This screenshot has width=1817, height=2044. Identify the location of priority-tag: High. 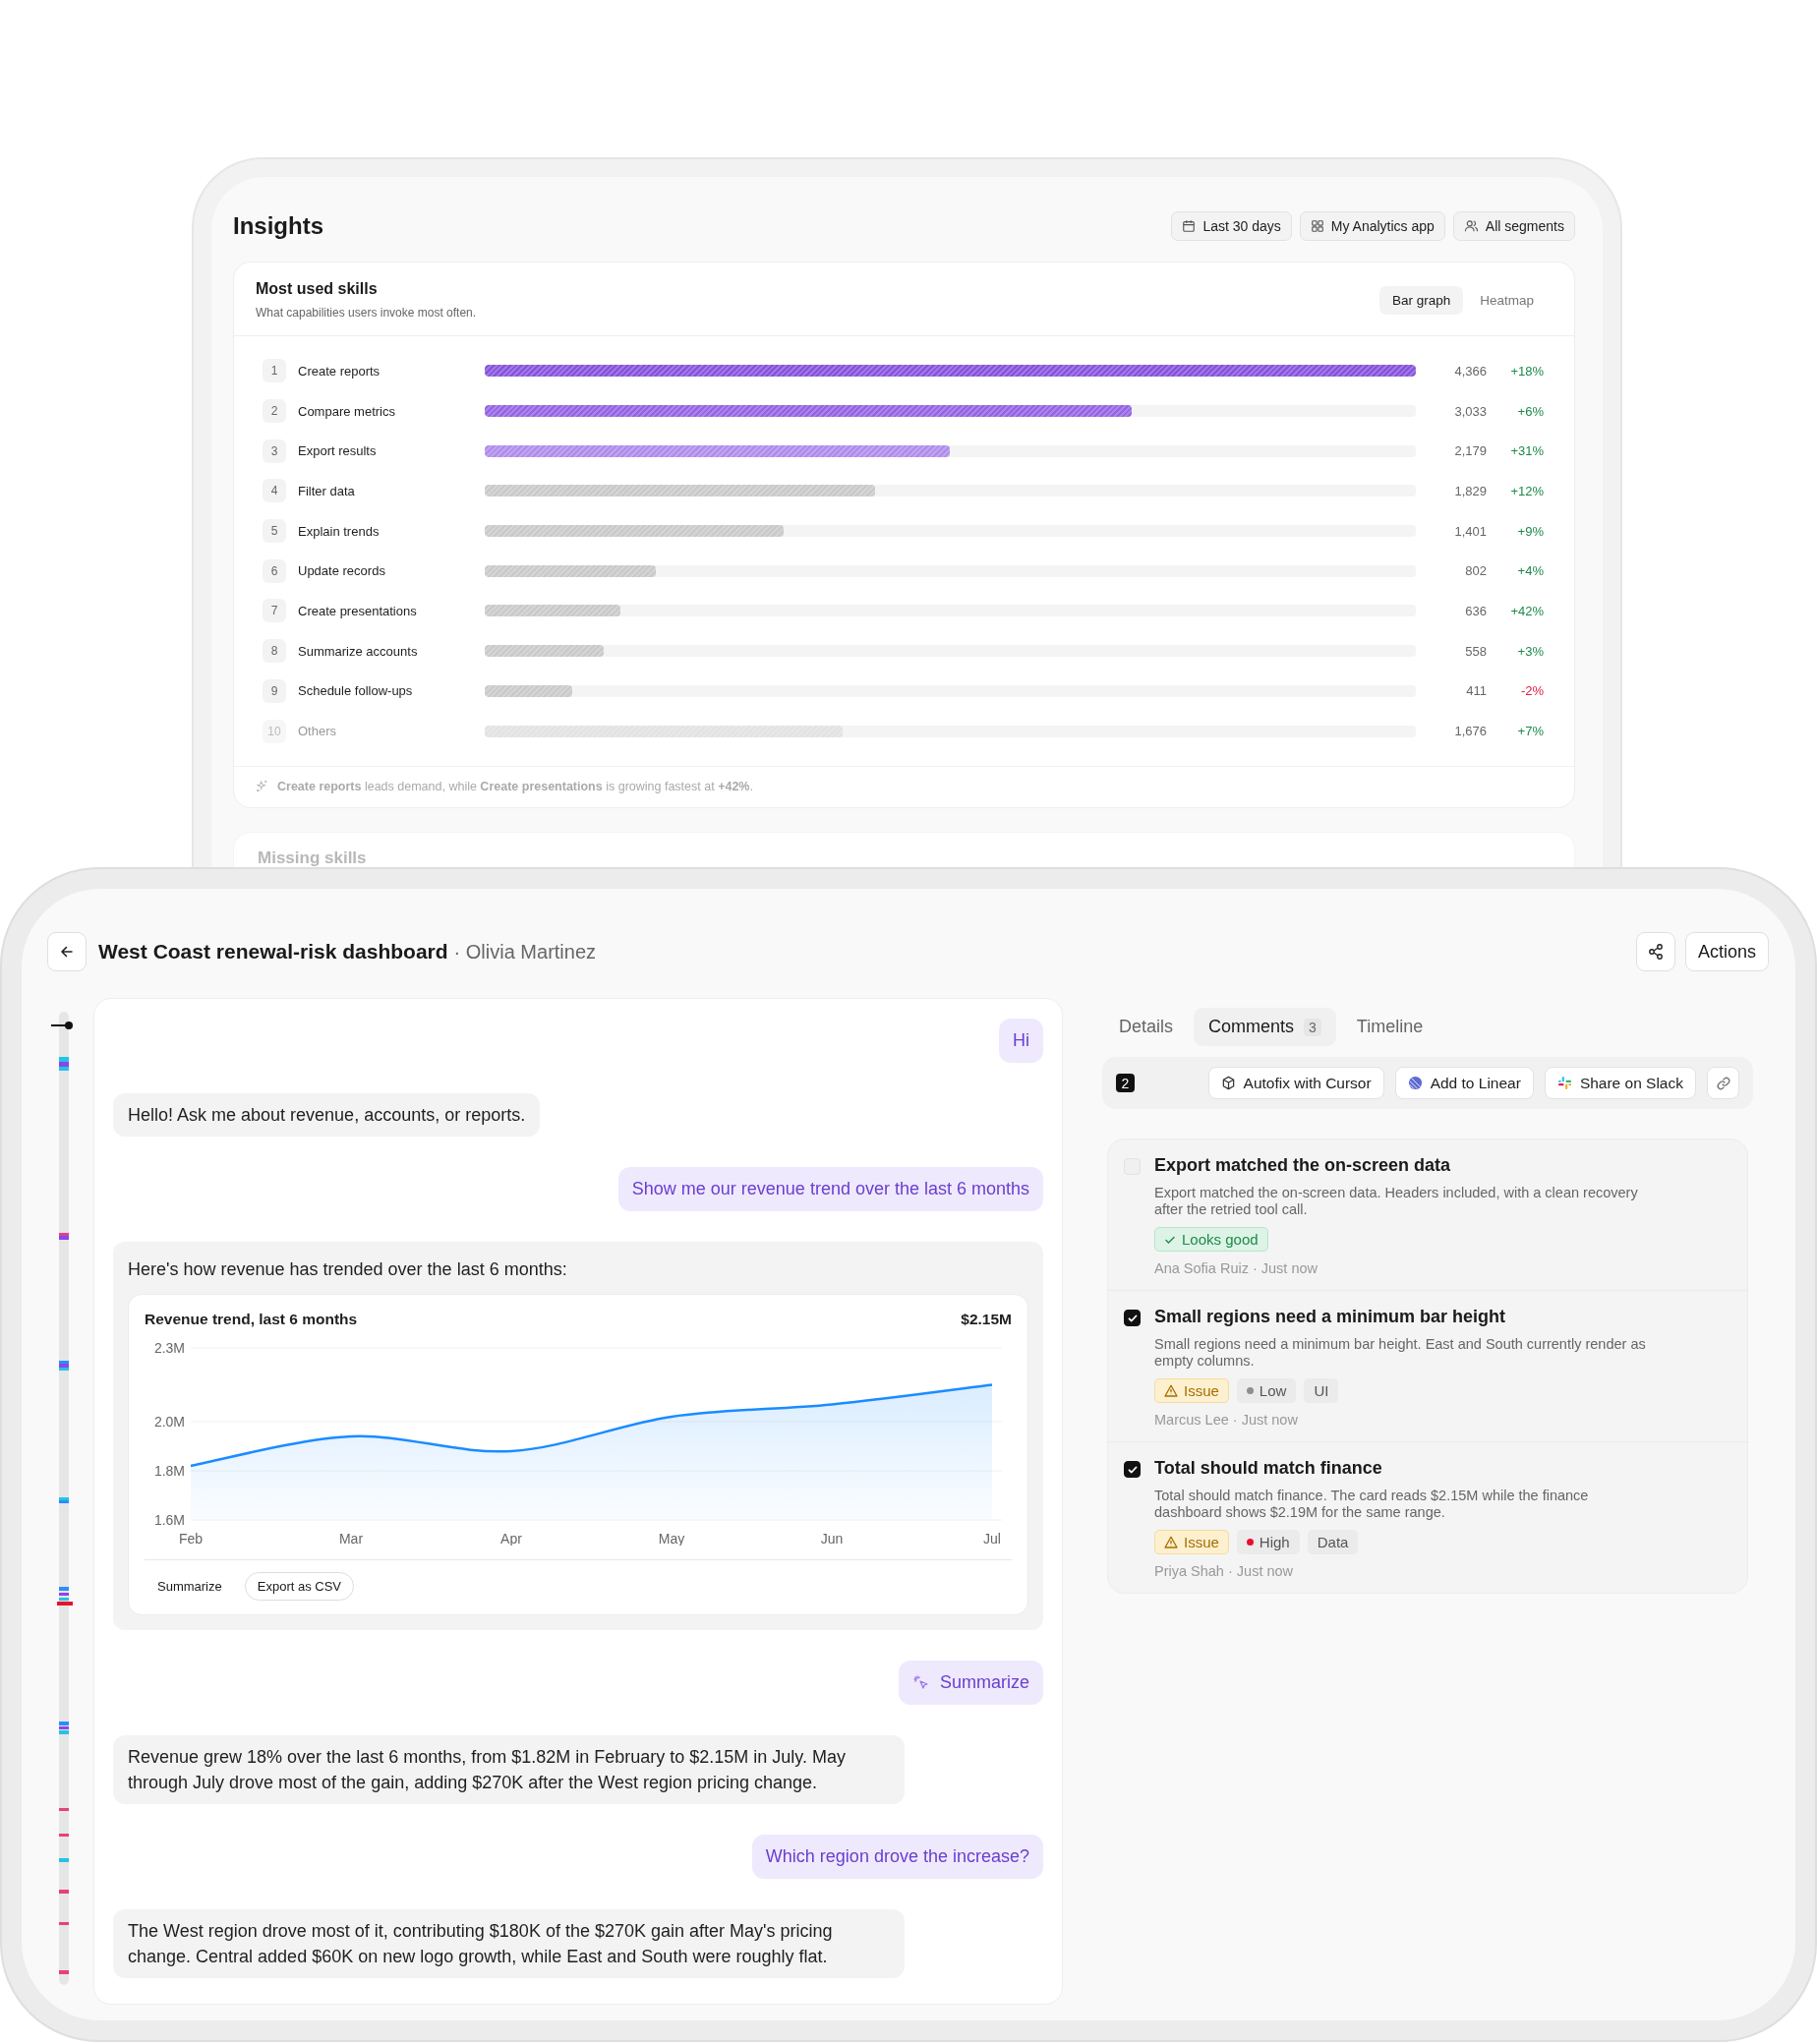
(1268, 1542).